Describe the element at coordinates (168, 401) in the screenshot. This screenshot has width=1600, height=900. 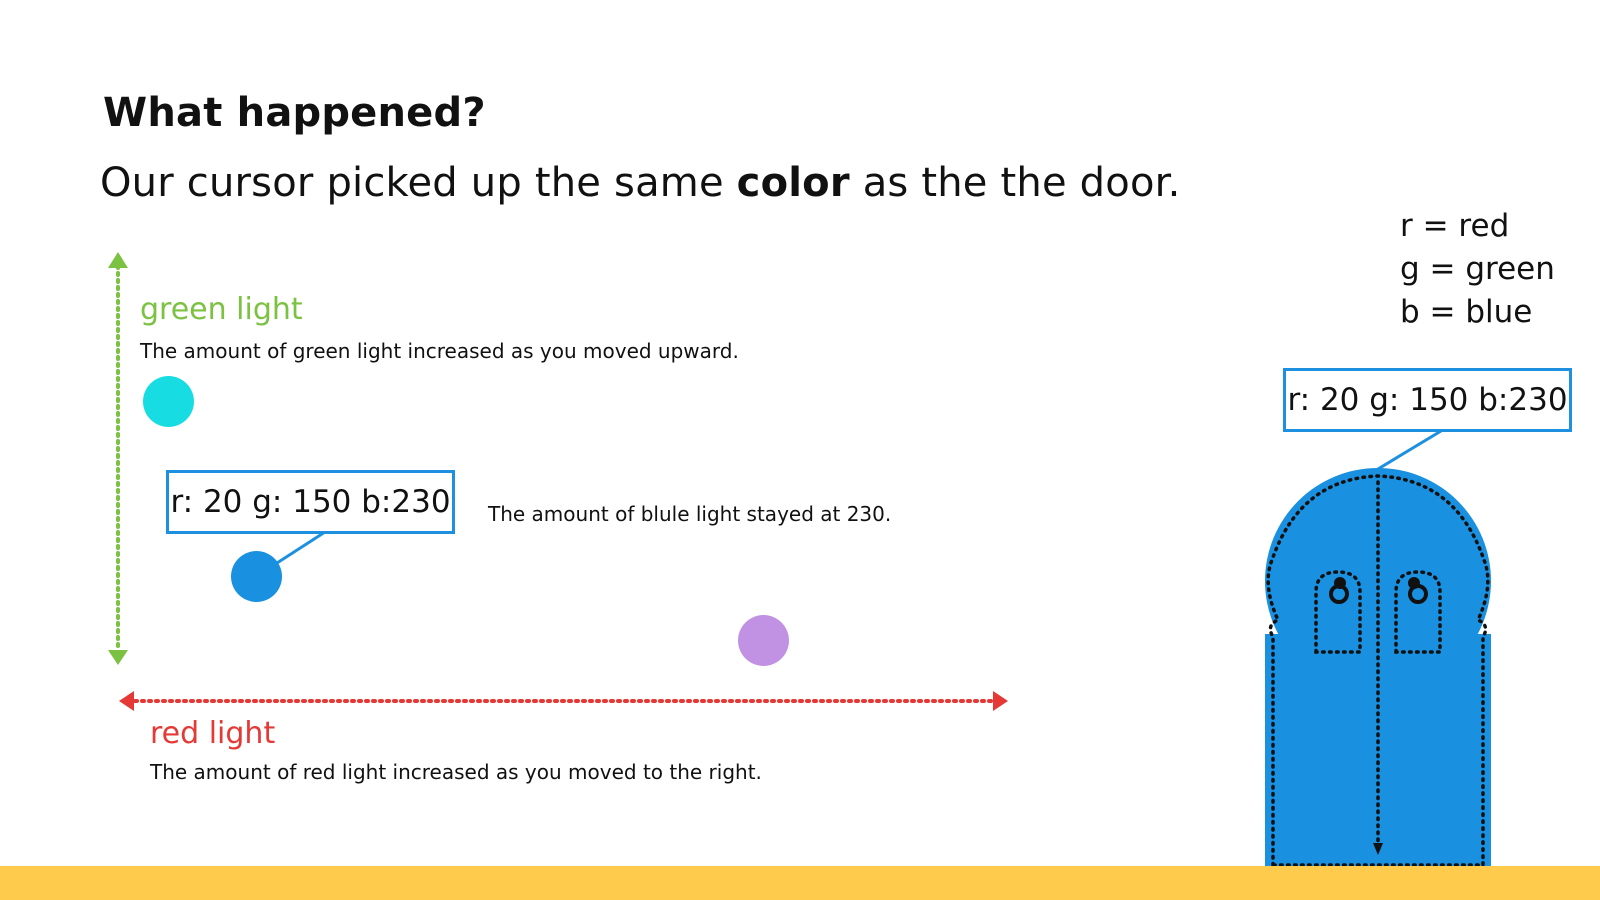
I see `cyan-sample-dot` at that location.